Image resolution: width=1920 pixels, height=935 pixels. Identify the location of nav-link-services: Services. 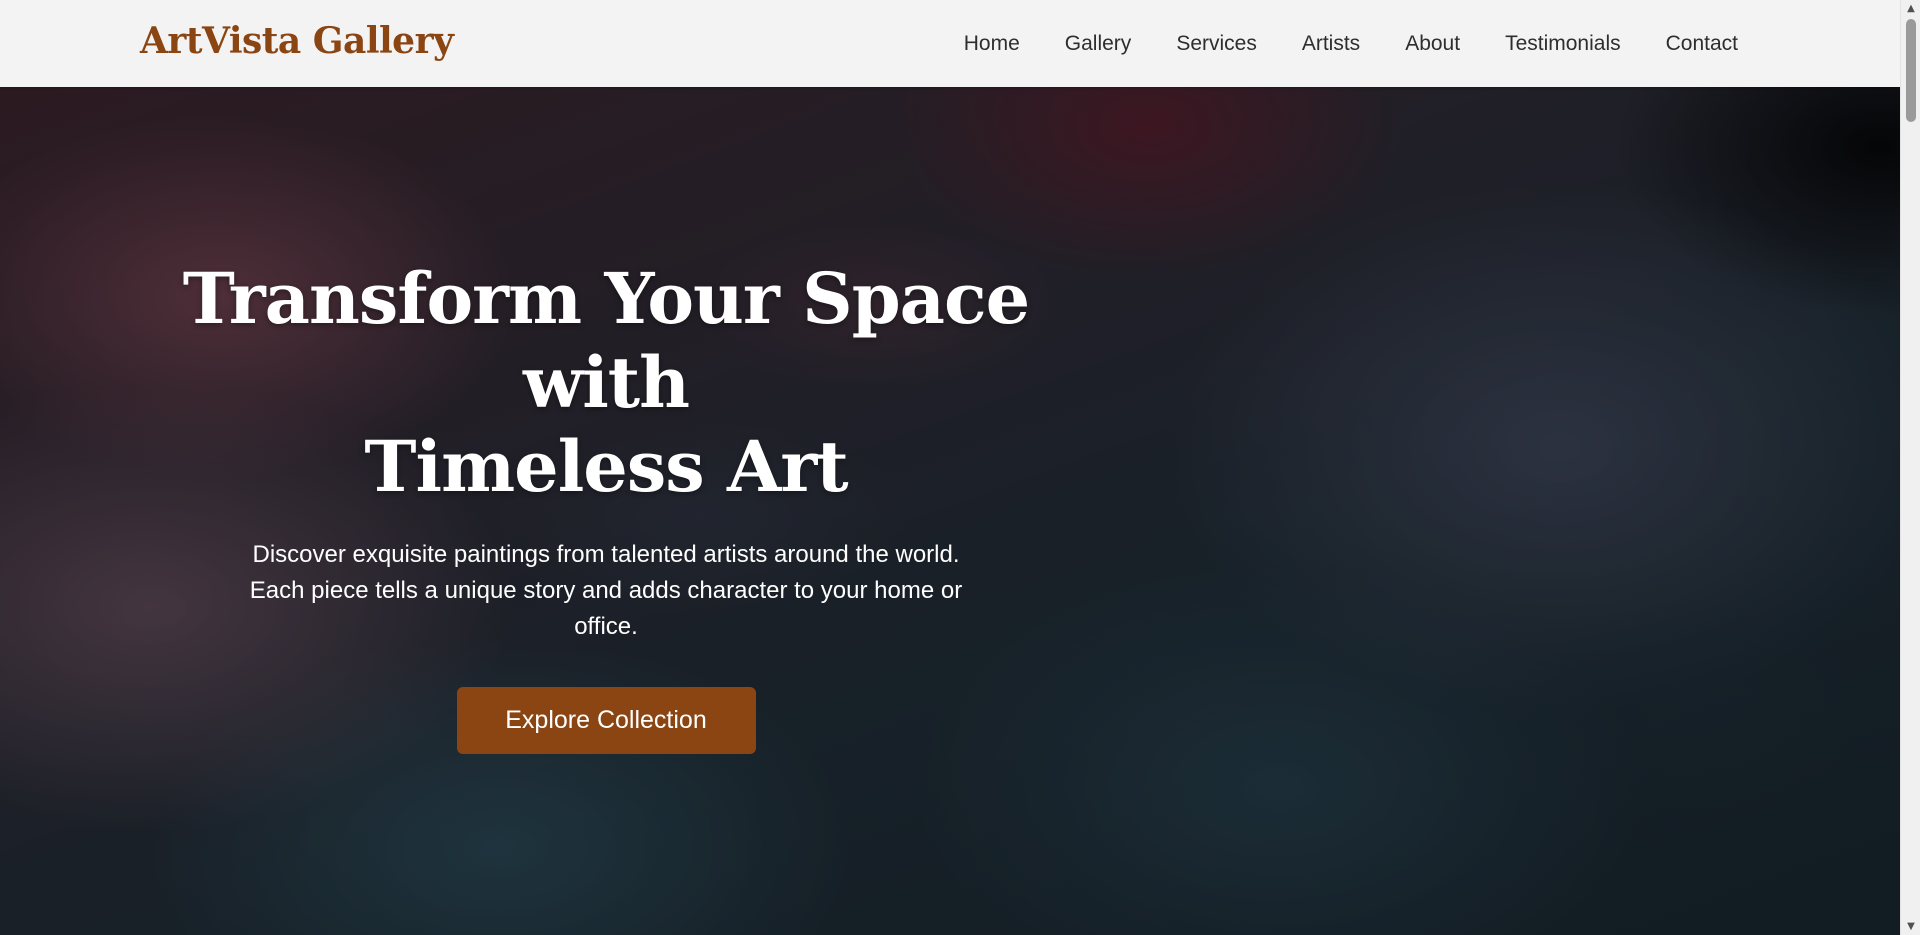
(1216, 44).